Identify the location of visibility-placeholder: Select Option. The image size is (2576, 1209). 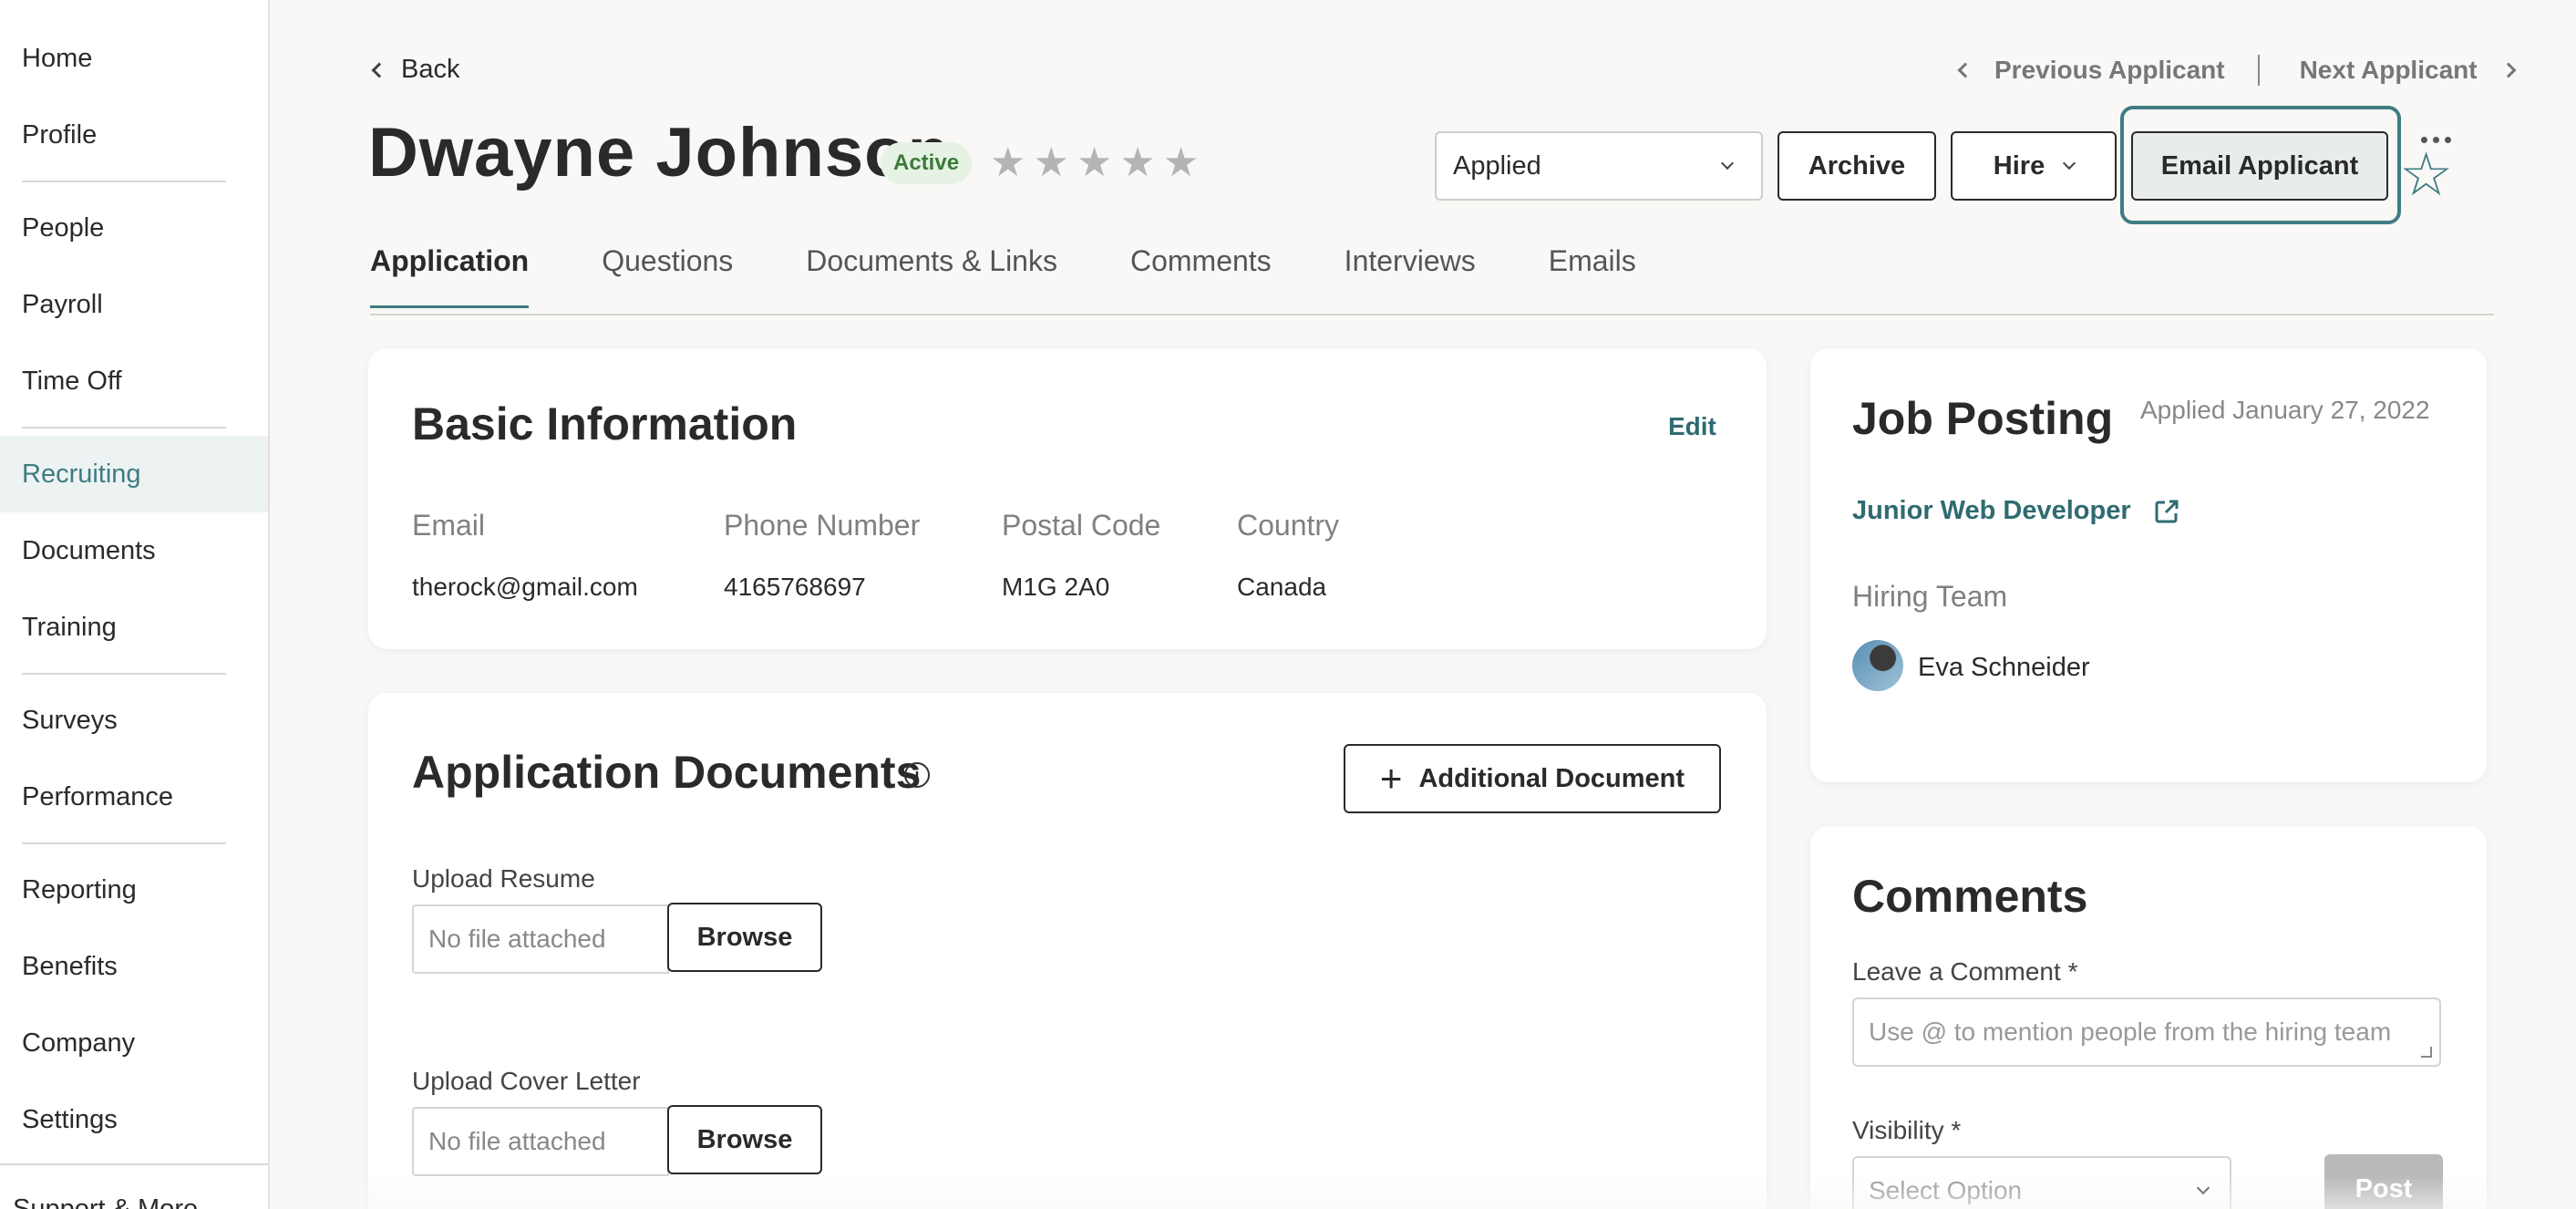
(1946, 1190).